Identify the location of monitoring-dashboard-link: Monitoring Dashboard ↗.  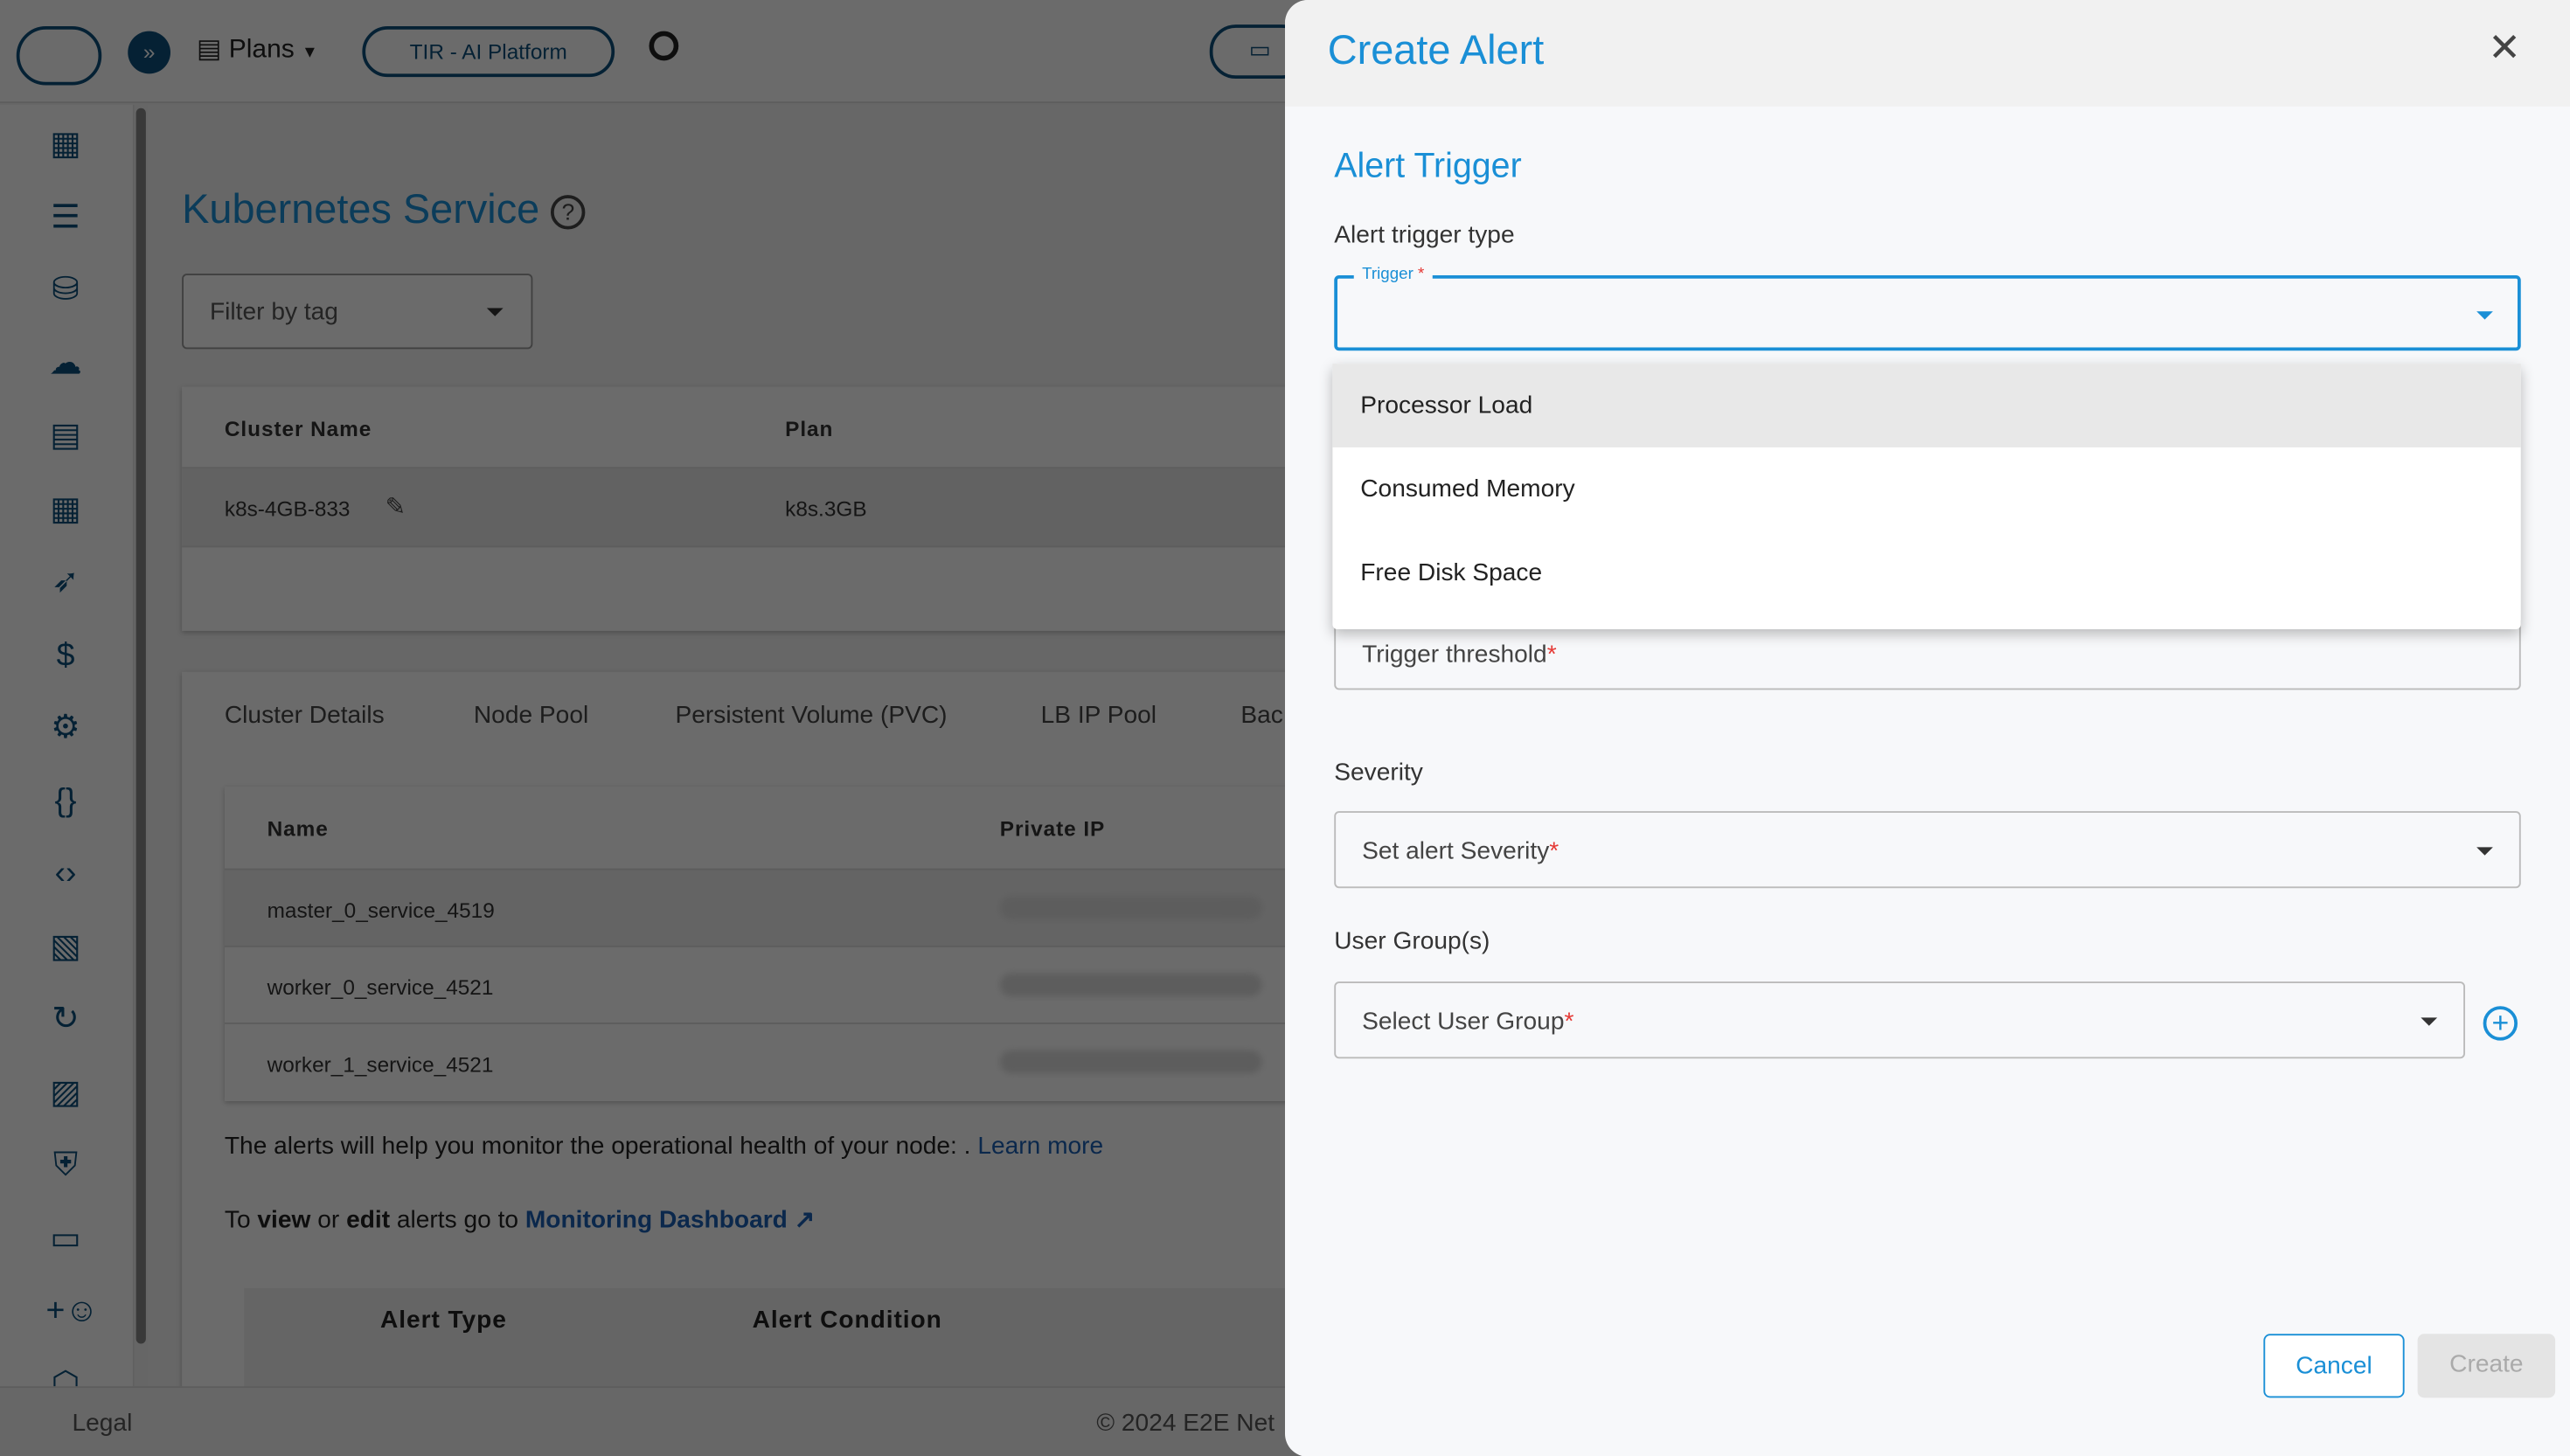
(670, 1220).